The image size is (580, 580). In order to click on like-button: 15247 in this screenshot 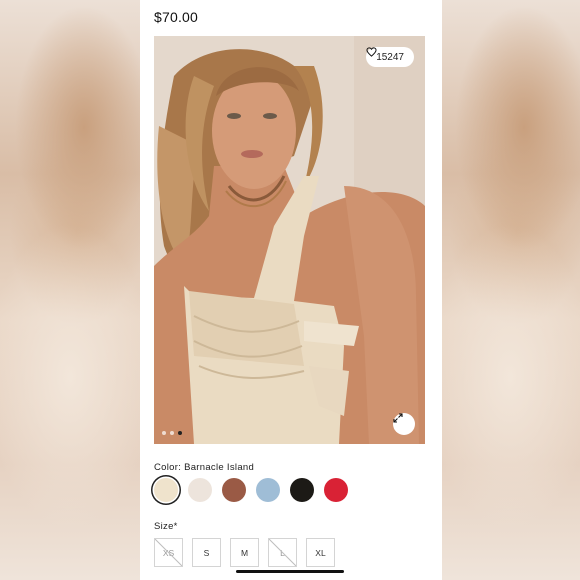, I will do `click(390, 57)`.